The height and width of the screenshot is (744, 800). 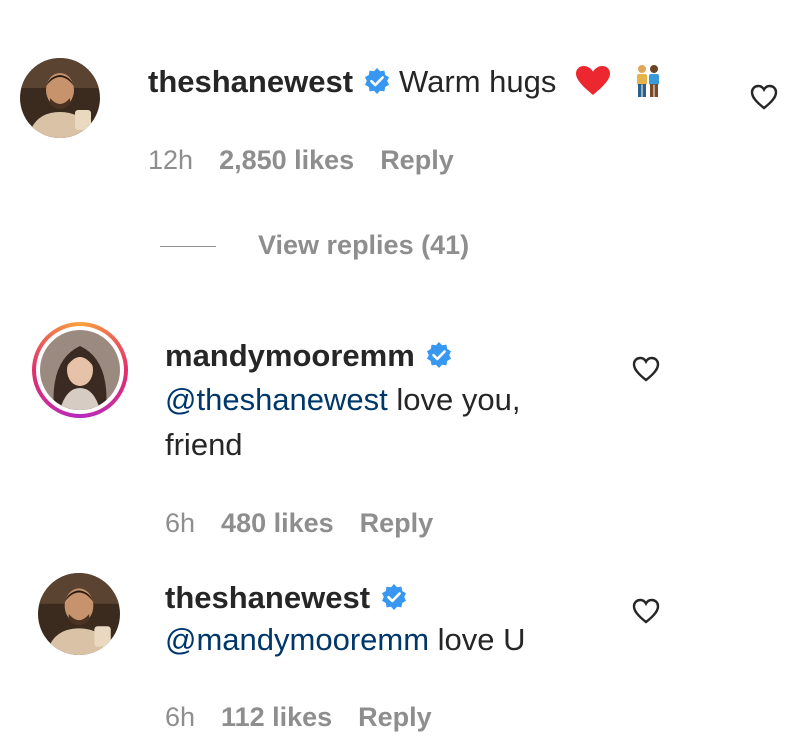 I want to click on view-replies-button: View replies (41), so click(x=363, y=245).